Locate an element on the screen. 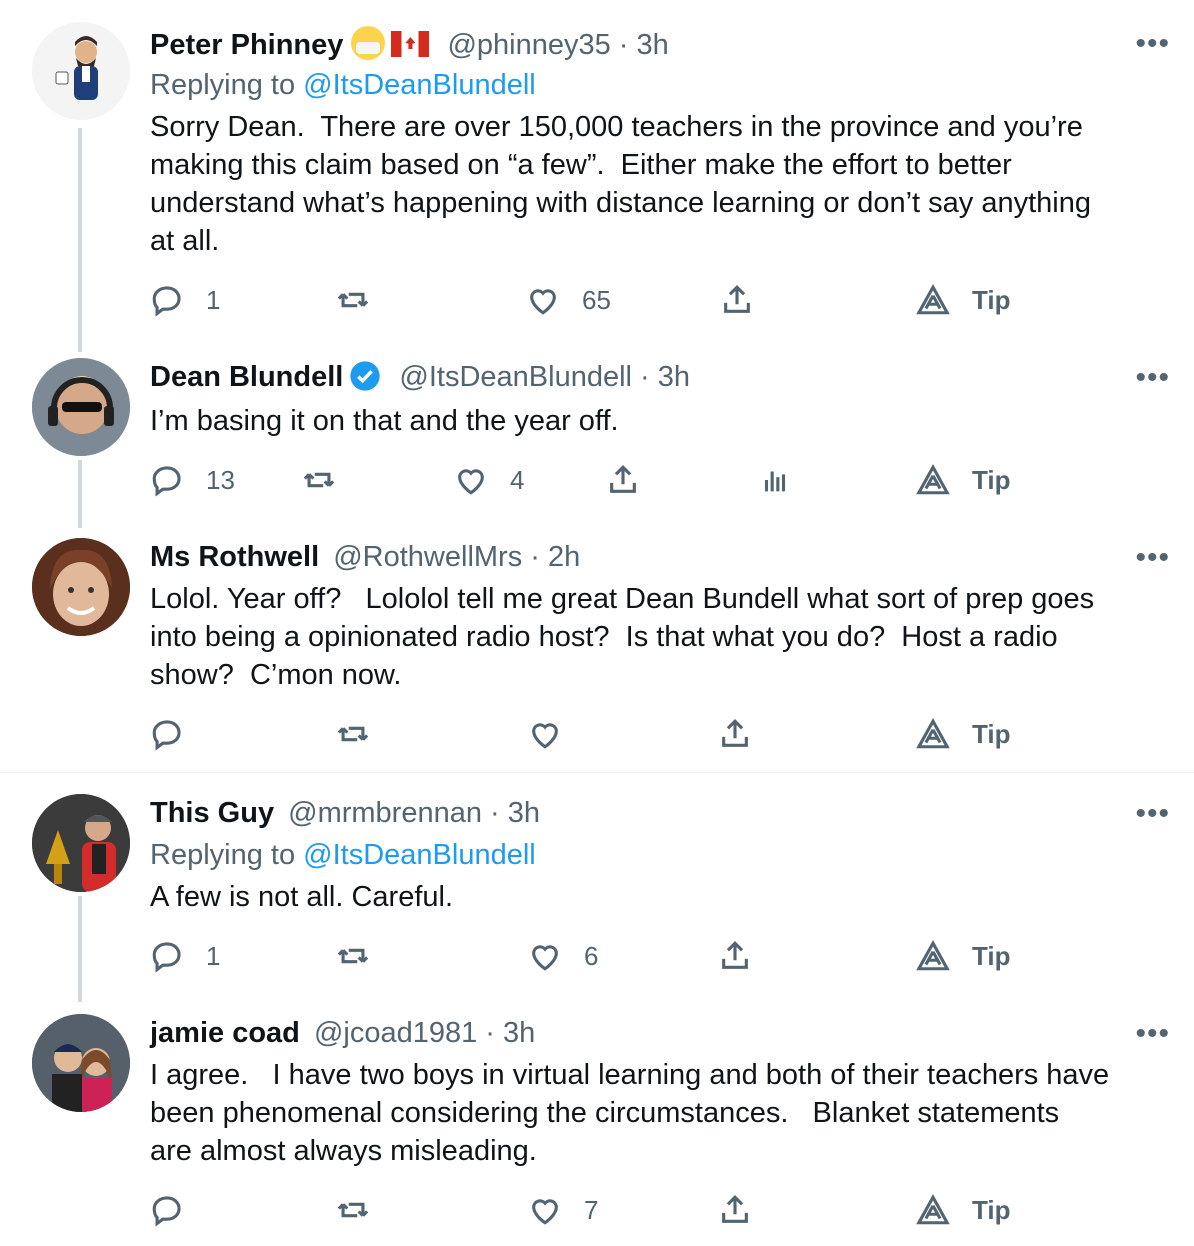  like-count: 6 is located at coordinates (591, 955).